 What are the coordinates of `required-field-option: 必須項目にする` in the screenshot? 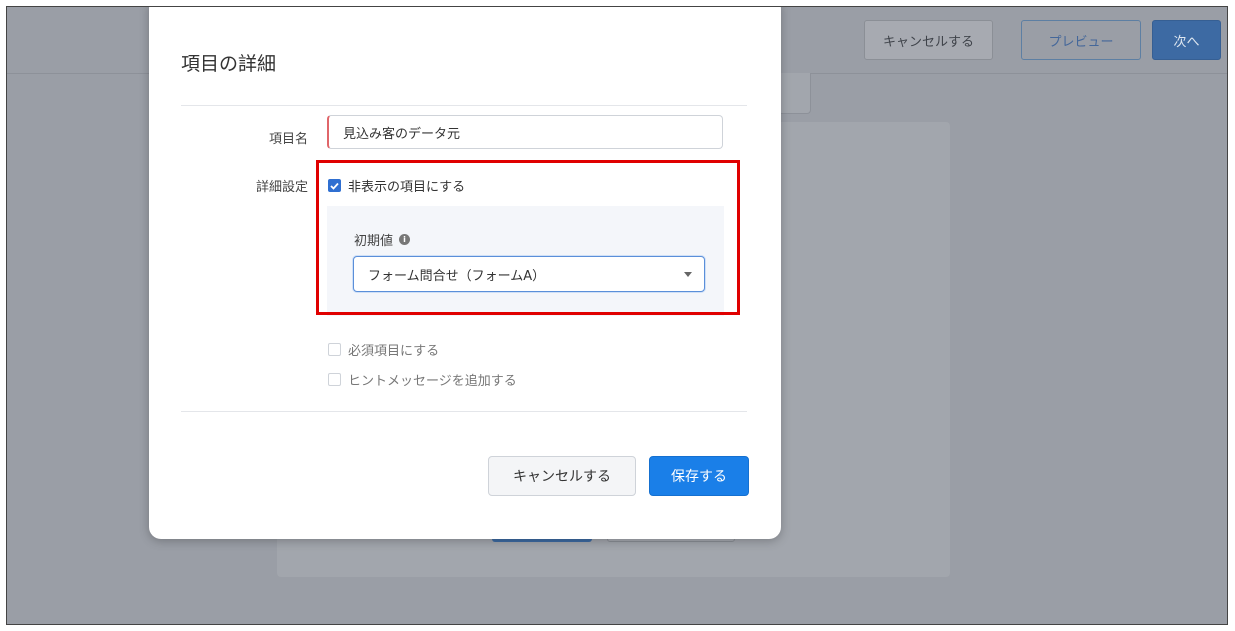 It's located at (383, 349).